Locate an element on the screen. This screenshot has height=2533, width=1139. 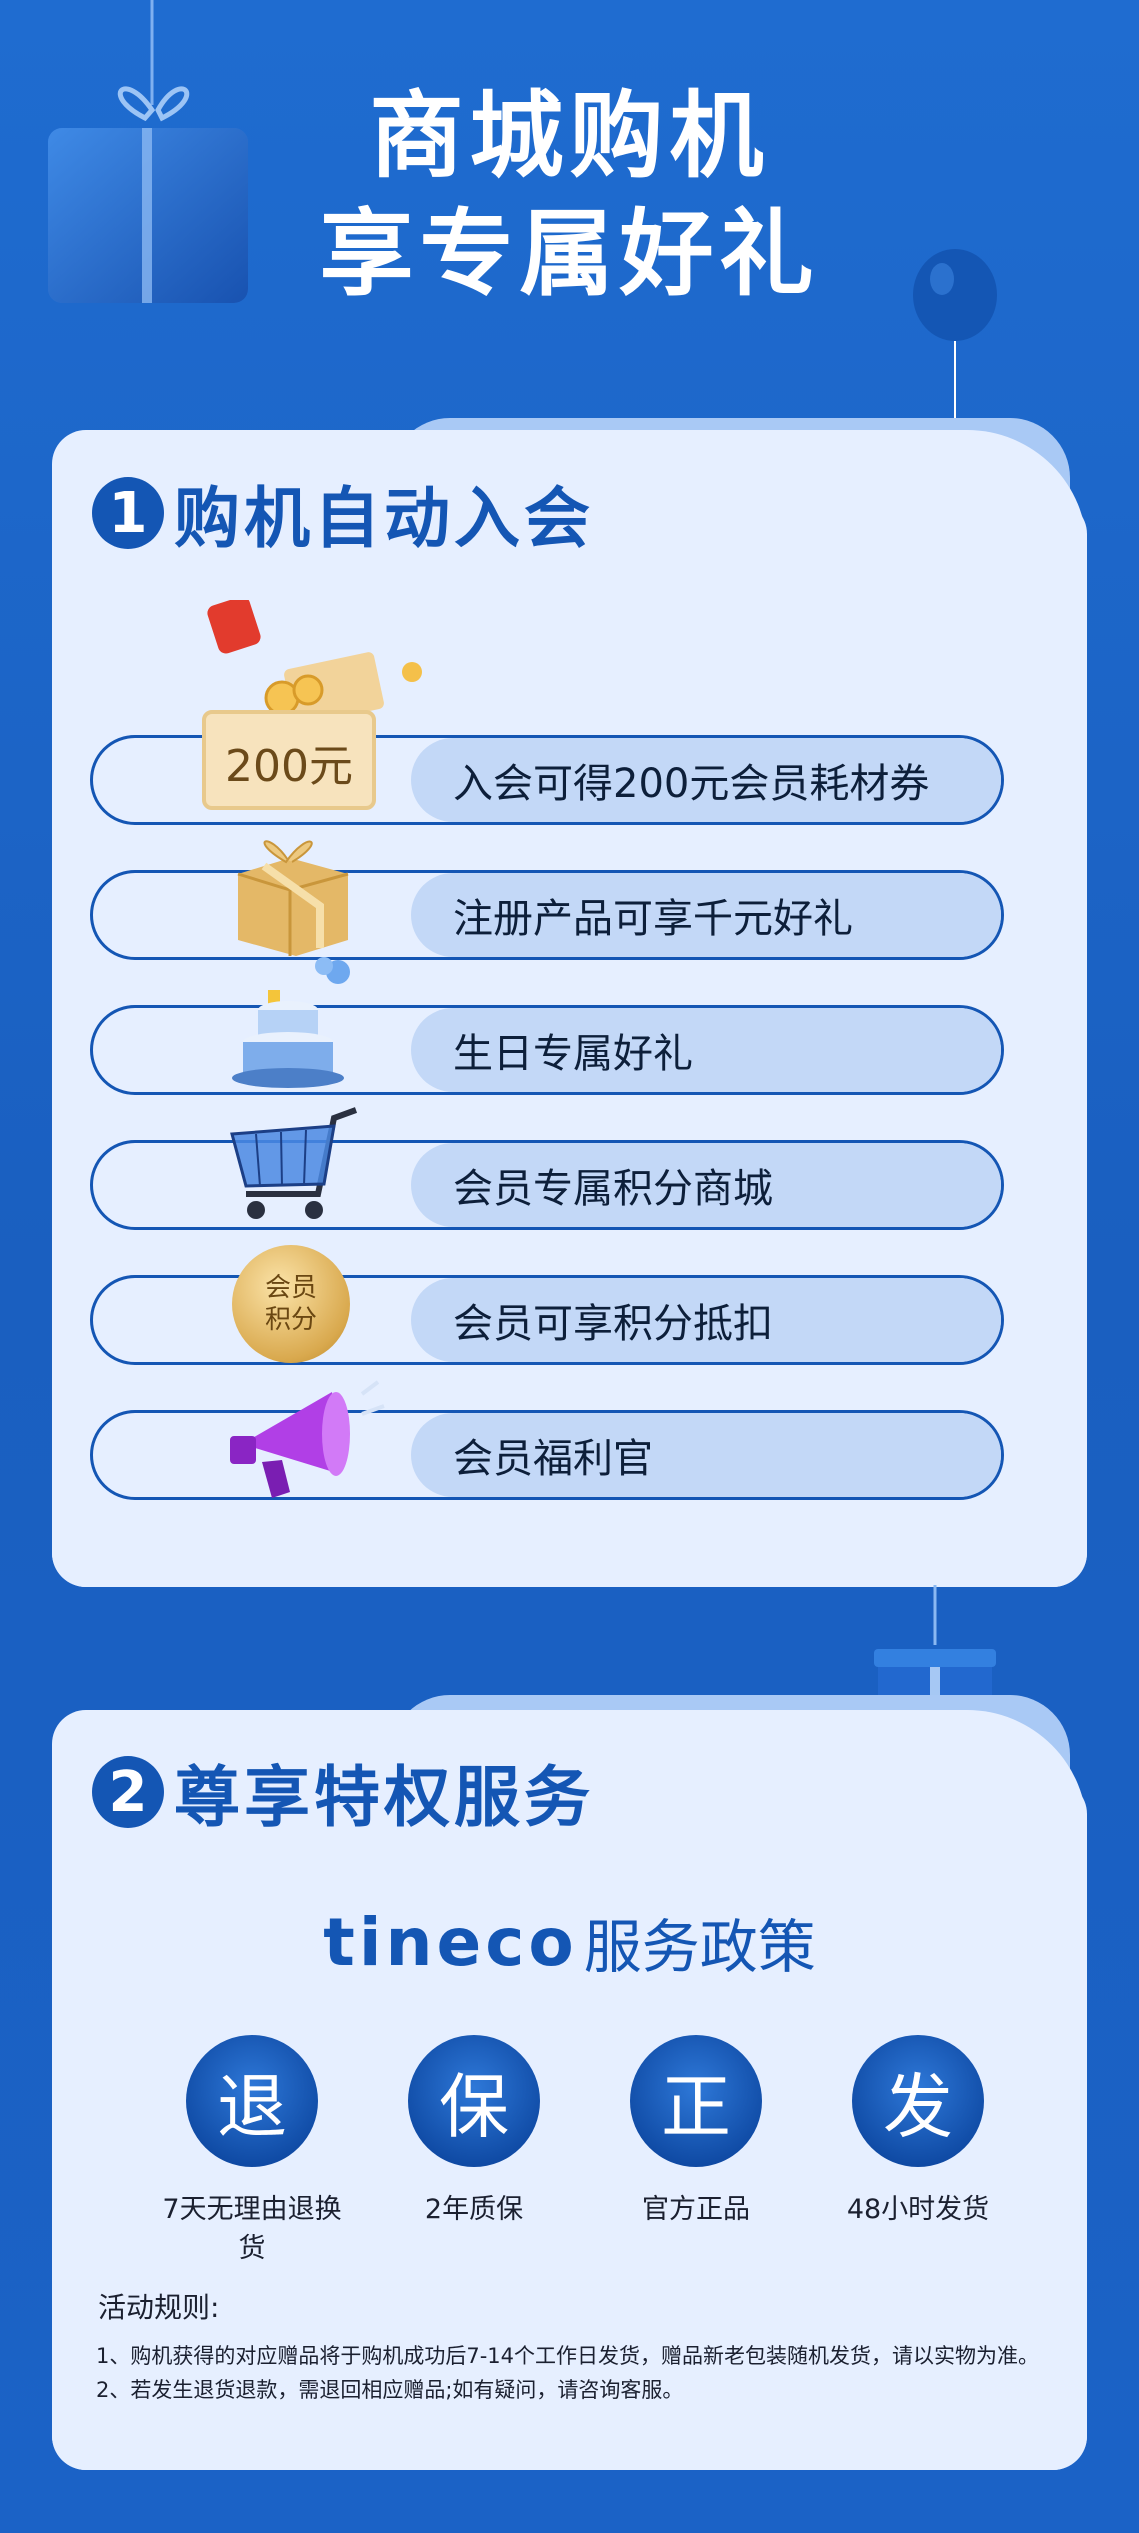
service-label: 48小时发货 is located at coordinates (918, 2209).